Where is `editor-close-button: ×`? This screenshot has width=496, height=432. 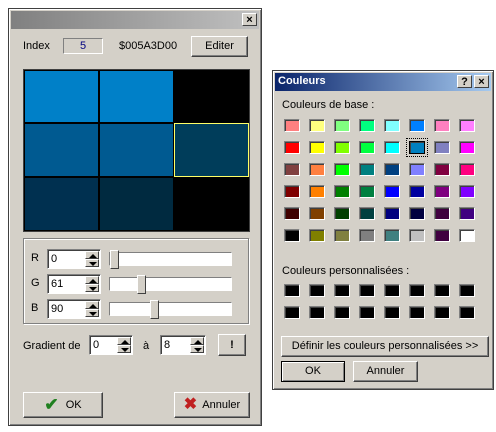 editor-close-button: × is located at coordinates (249, 19).